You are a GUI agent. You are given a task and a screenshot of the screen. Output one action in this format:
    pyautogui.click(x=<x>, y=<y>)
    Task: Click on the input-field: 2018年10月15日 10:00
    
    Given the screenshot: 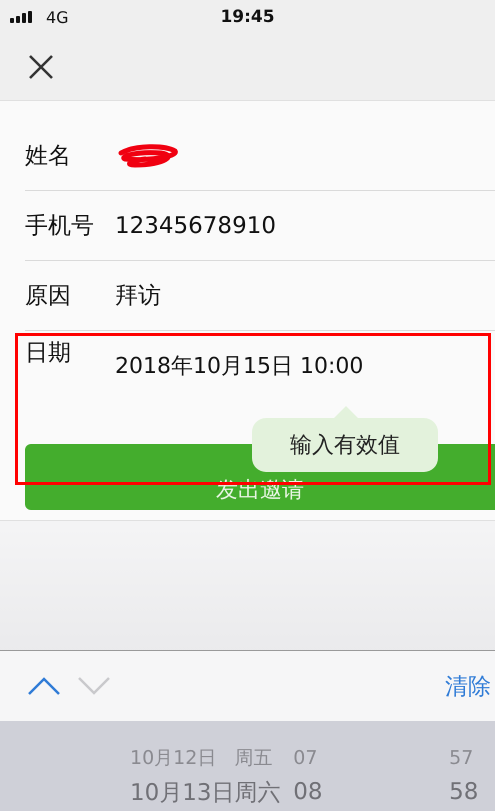 What is the action you would take?
    pyautogui.click(x=239, y=359)
    